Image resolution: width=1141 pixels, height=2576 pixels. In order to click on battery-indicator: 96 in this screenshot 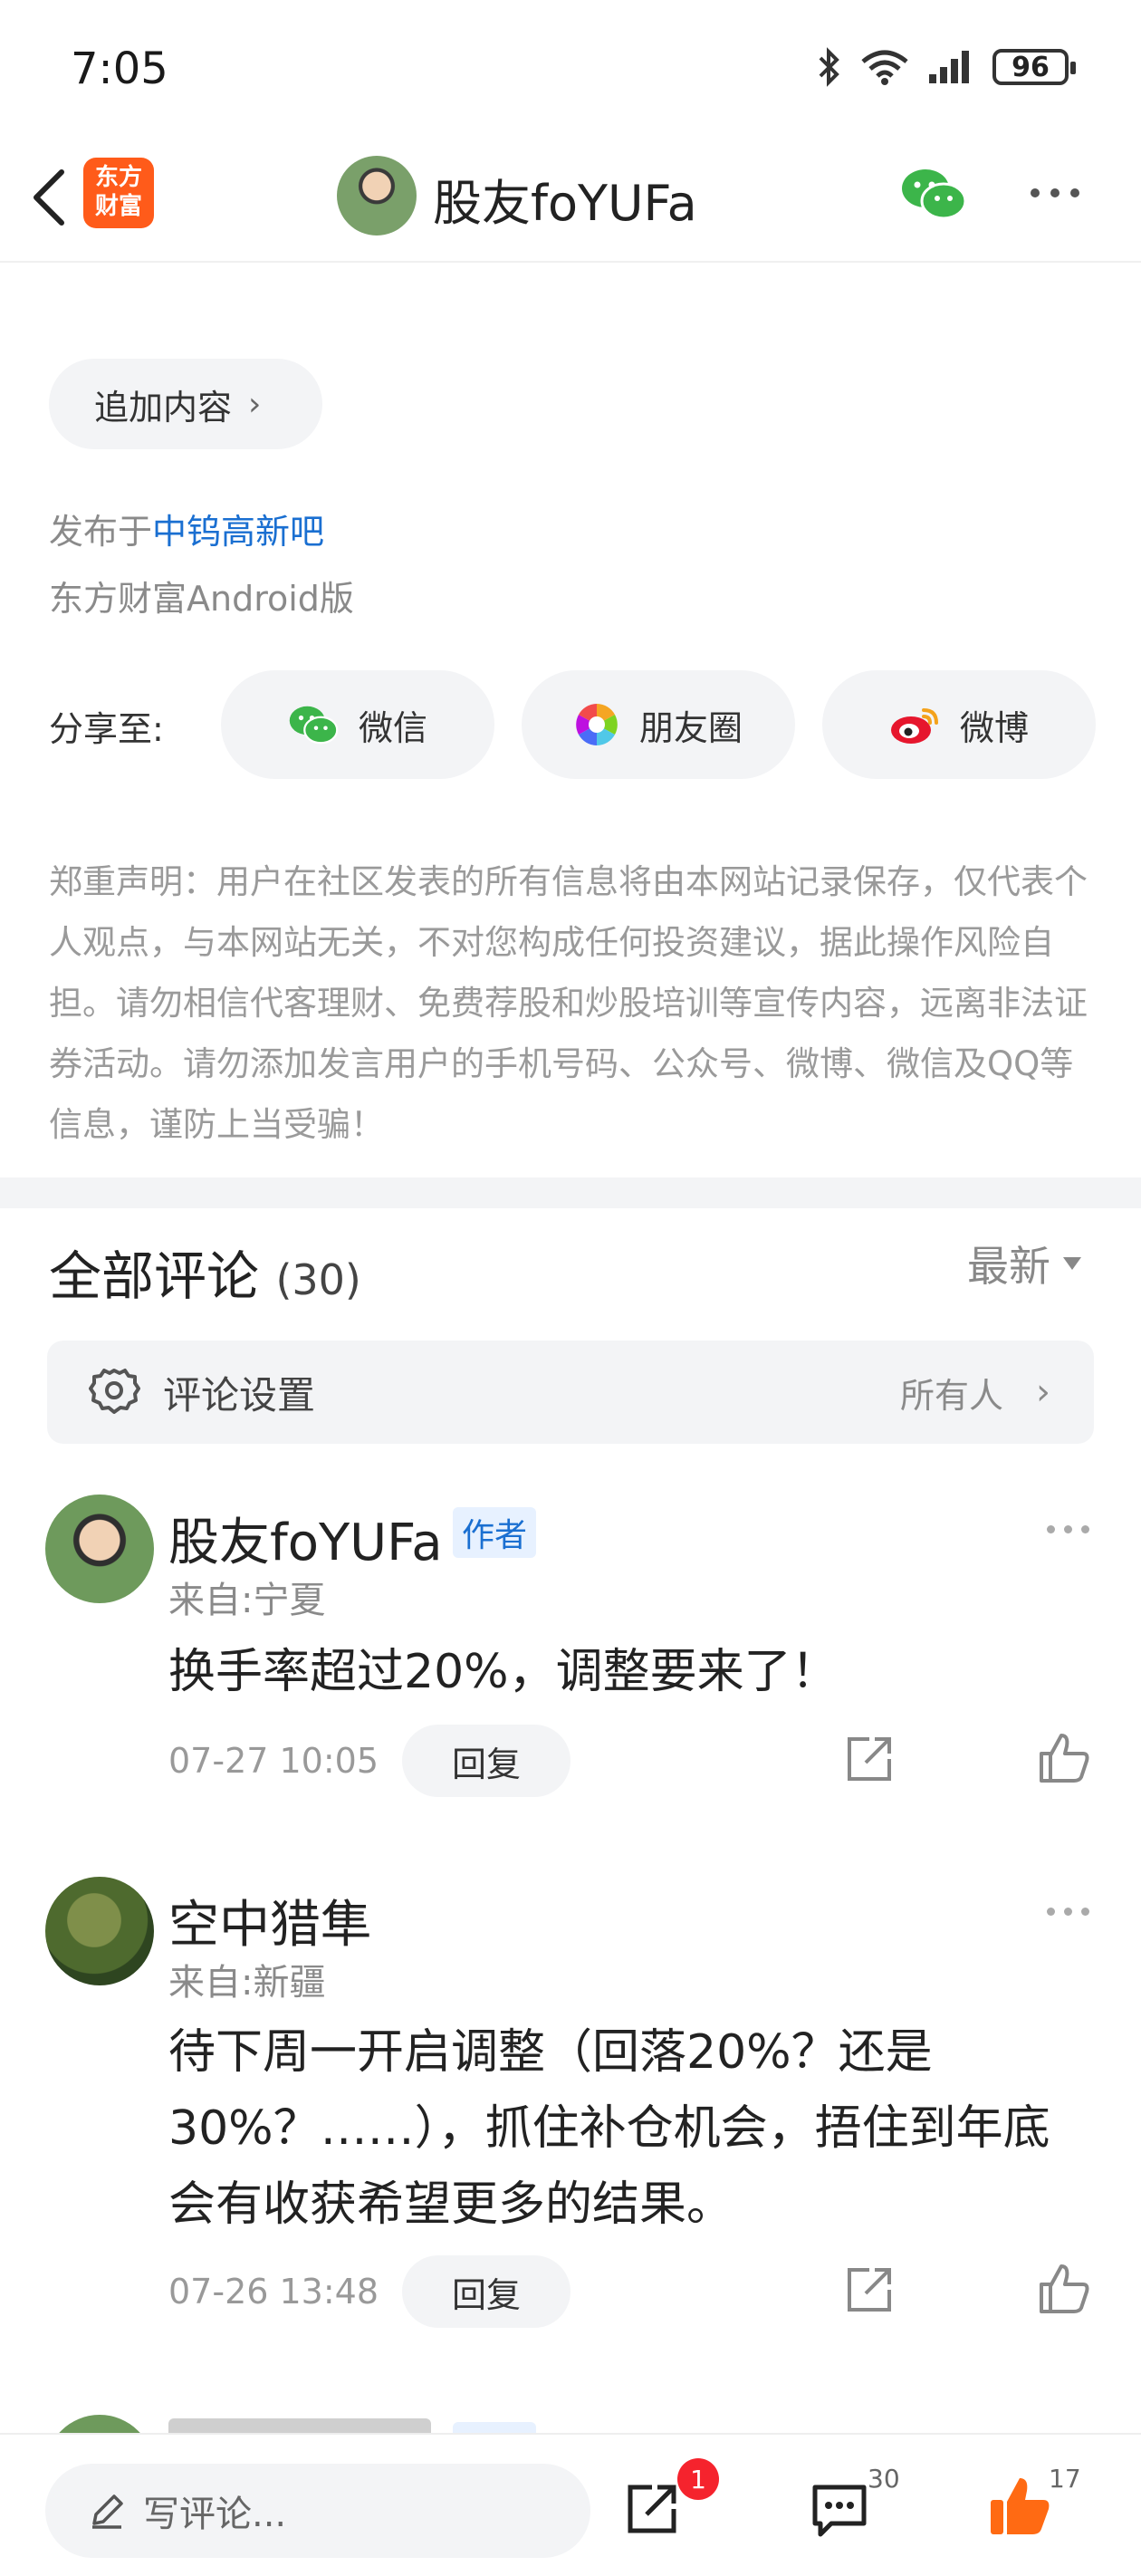, I will do `click(1034, 67)`.